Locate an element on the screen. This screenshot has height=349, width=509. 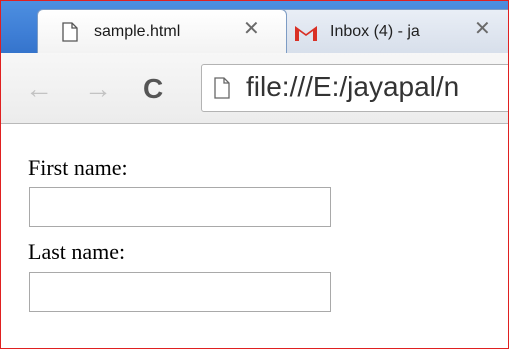
forward-arrow-icon: → is located at coordinates (98, 89).